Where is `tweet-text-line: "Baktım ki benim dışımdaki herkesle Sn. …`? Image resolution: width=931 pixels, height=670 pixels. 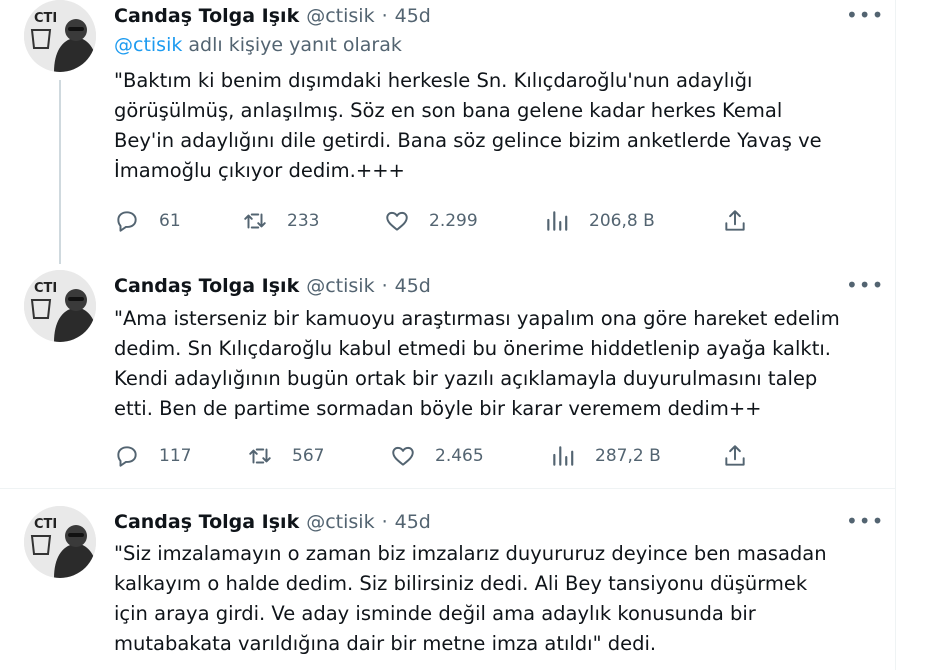
tweet-text-line: "Baktım ki benim dışımdaki herkesle Sn. … is located at coordinates (433, 80).